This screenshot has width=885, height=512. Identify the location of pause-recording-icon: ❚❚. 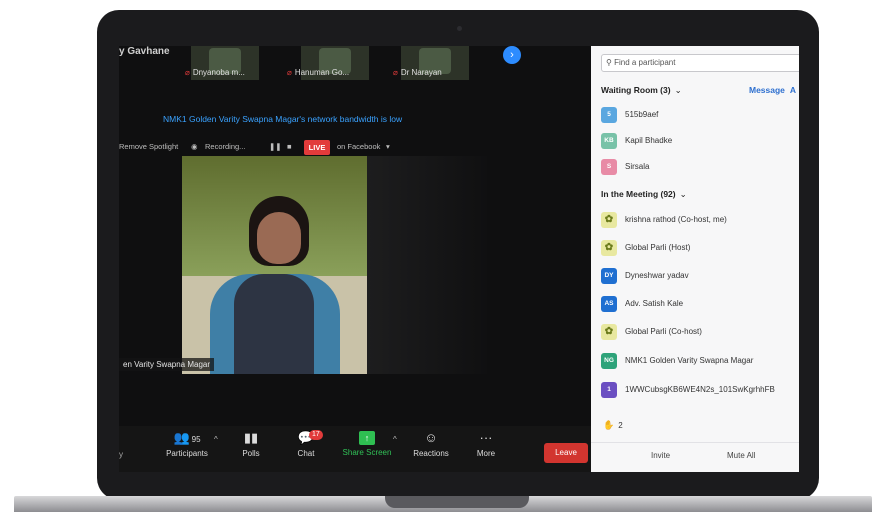
(275, 146).